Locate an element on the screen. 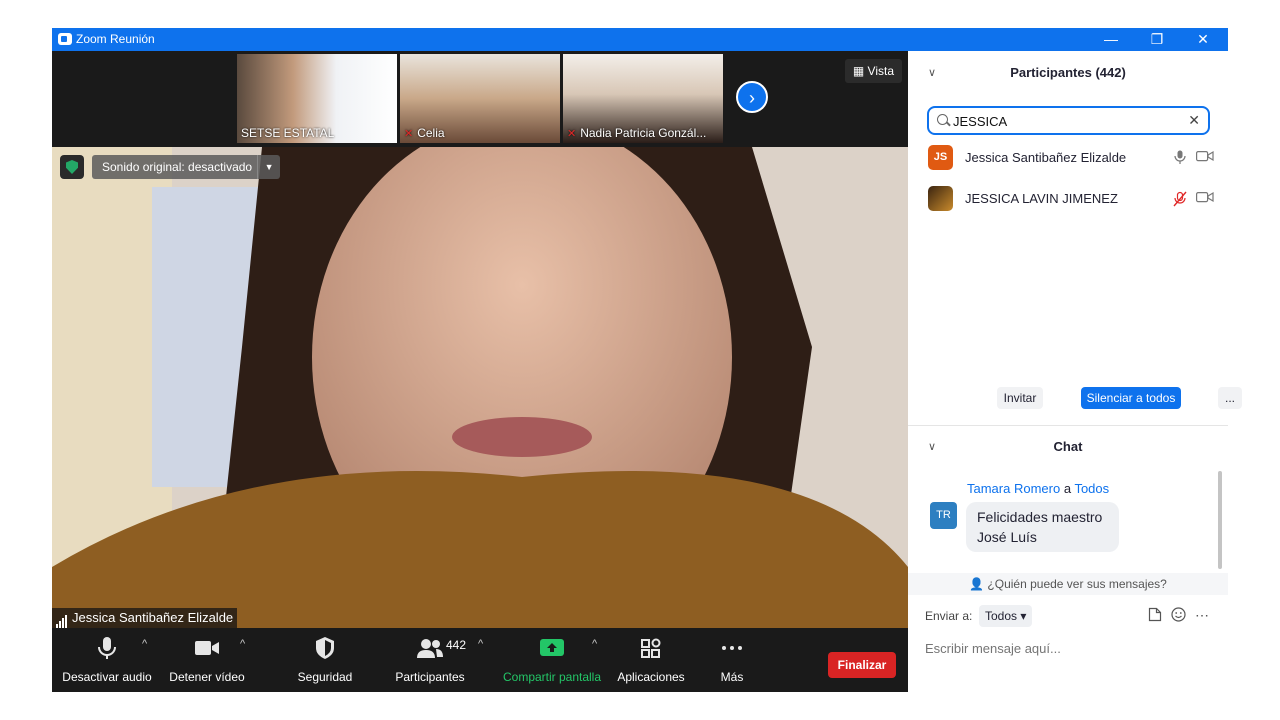 This screenshot has height=720, width=1280. participant-row: JS Jessica Santibañez Elizalde is located at coordinates (1068, 158).